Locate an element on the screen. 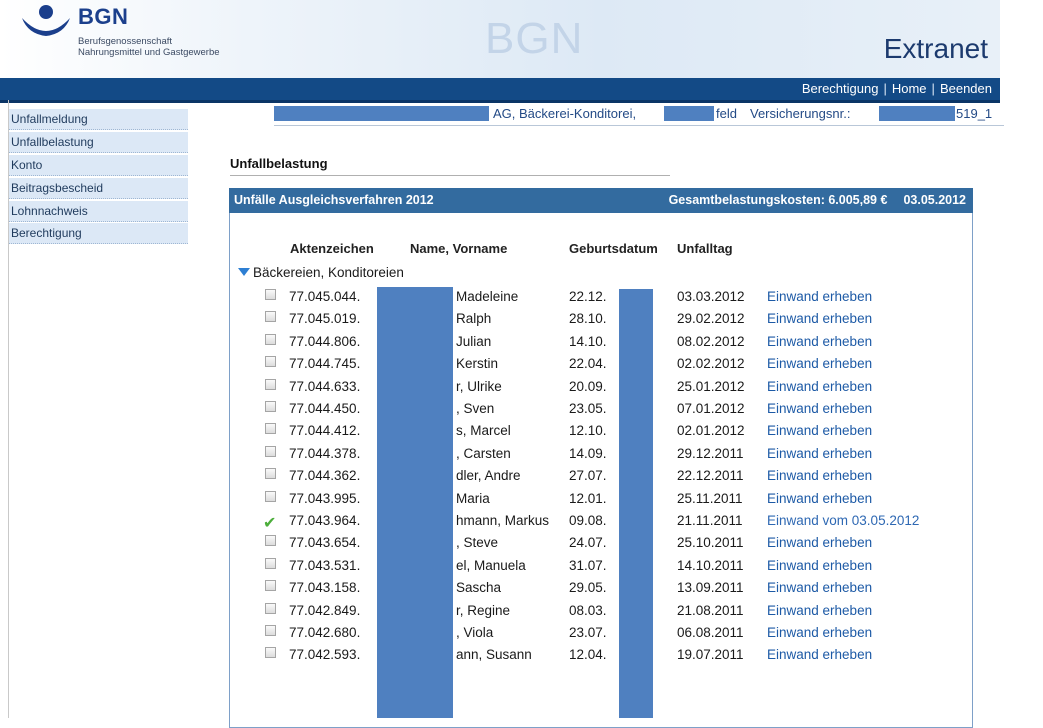 The height and width of the screenshot is (728, 1043). cell-geburtsdatum: 12.01. is located at coordinates (588, 498).